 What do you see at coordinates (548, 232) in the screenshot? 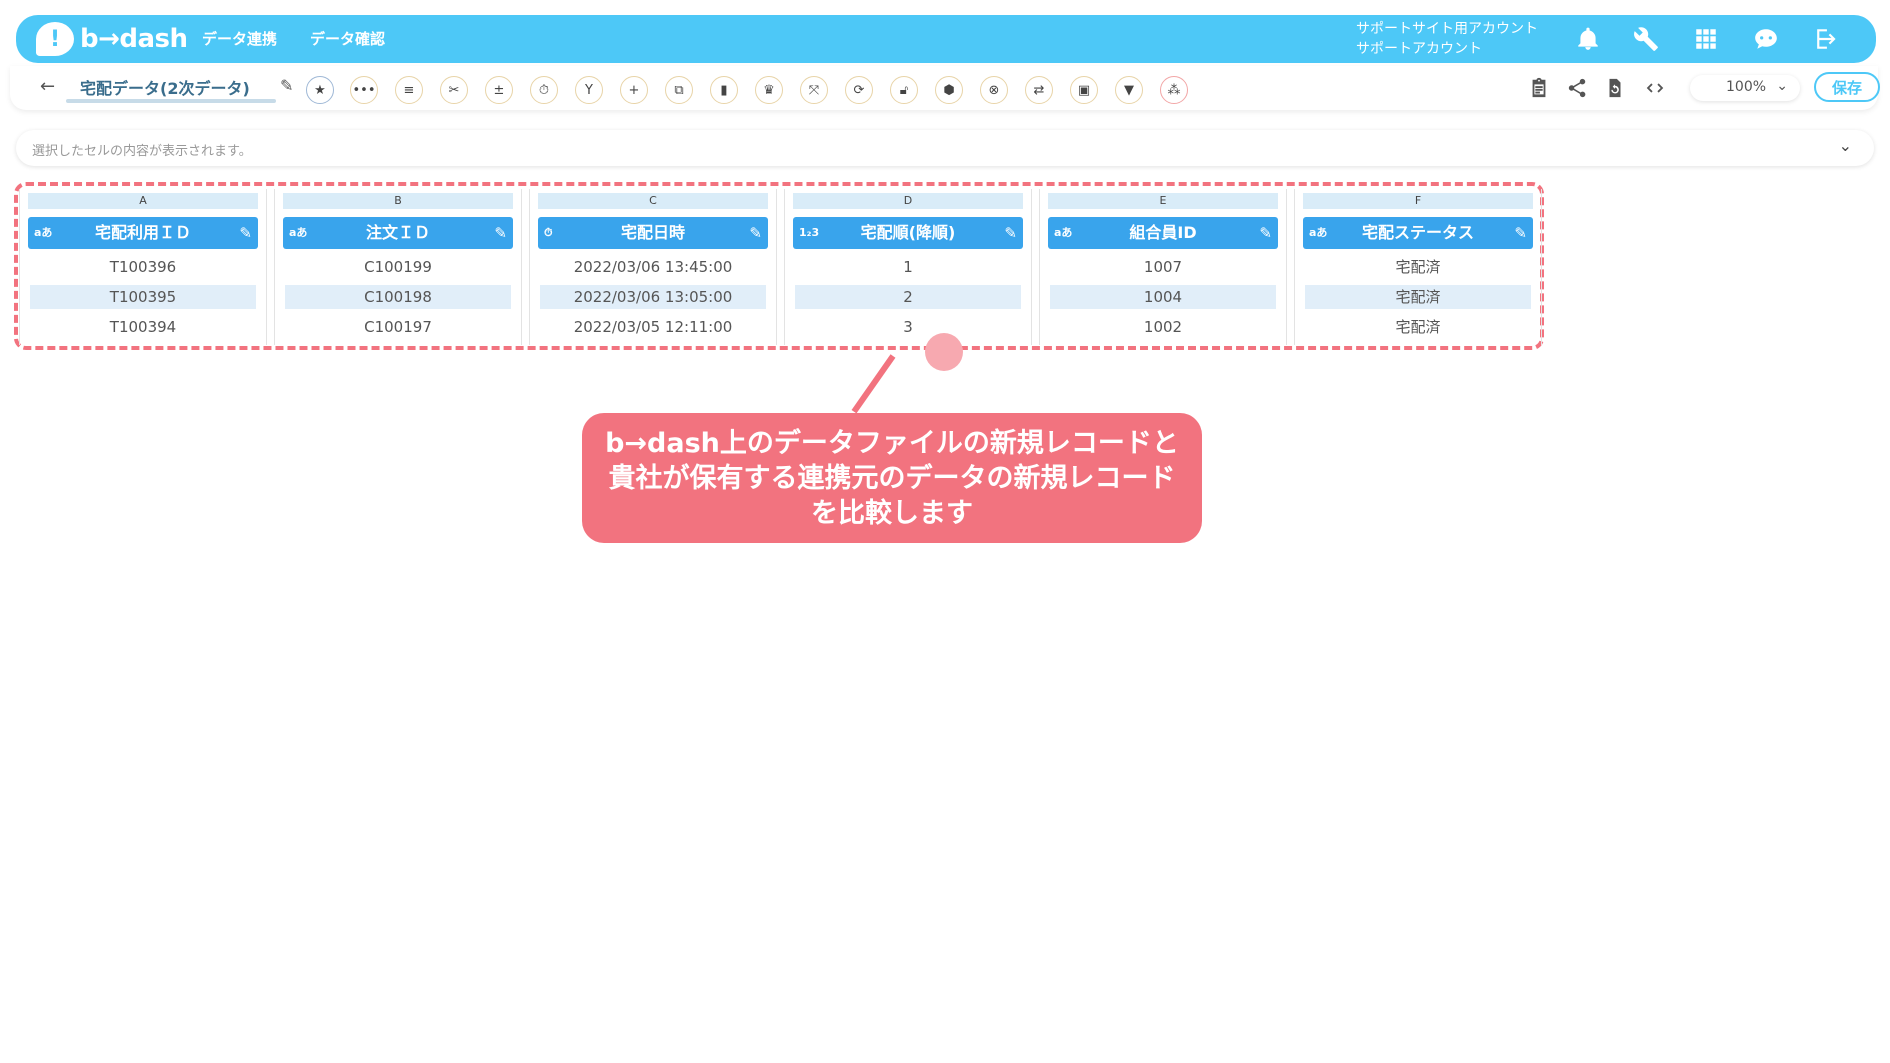
I see `datetime-type-icon: ⏱` at bounding box center [548, 232].